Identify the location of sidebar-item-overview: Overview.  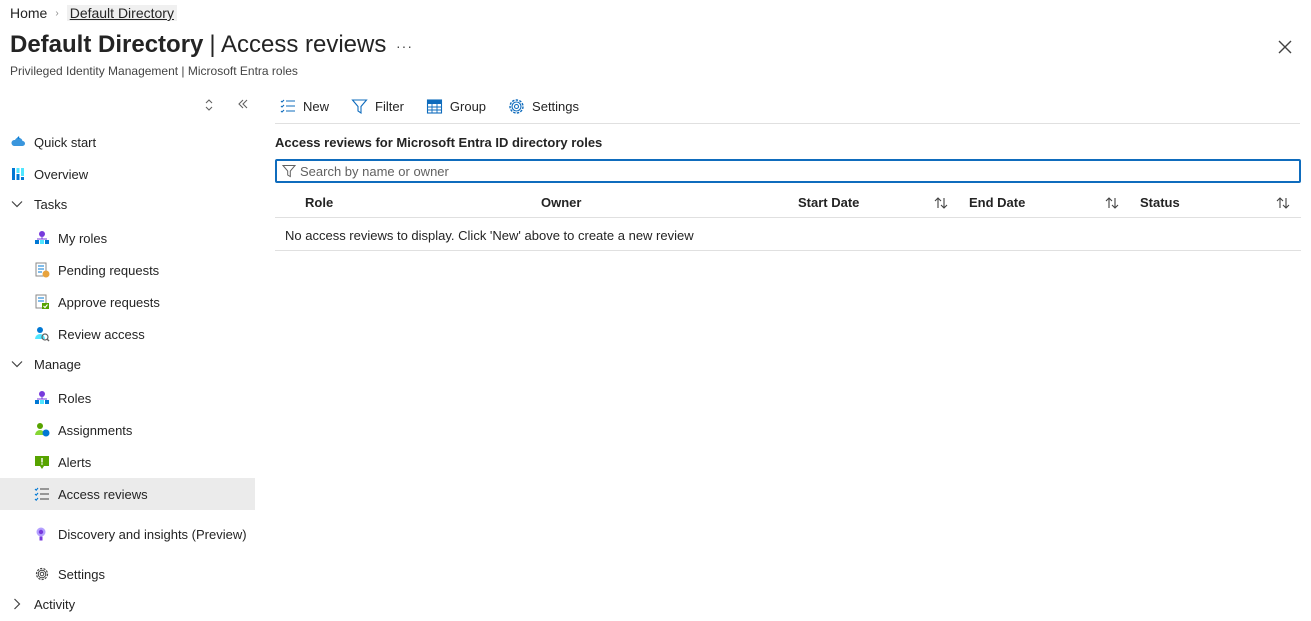
(127, 174).